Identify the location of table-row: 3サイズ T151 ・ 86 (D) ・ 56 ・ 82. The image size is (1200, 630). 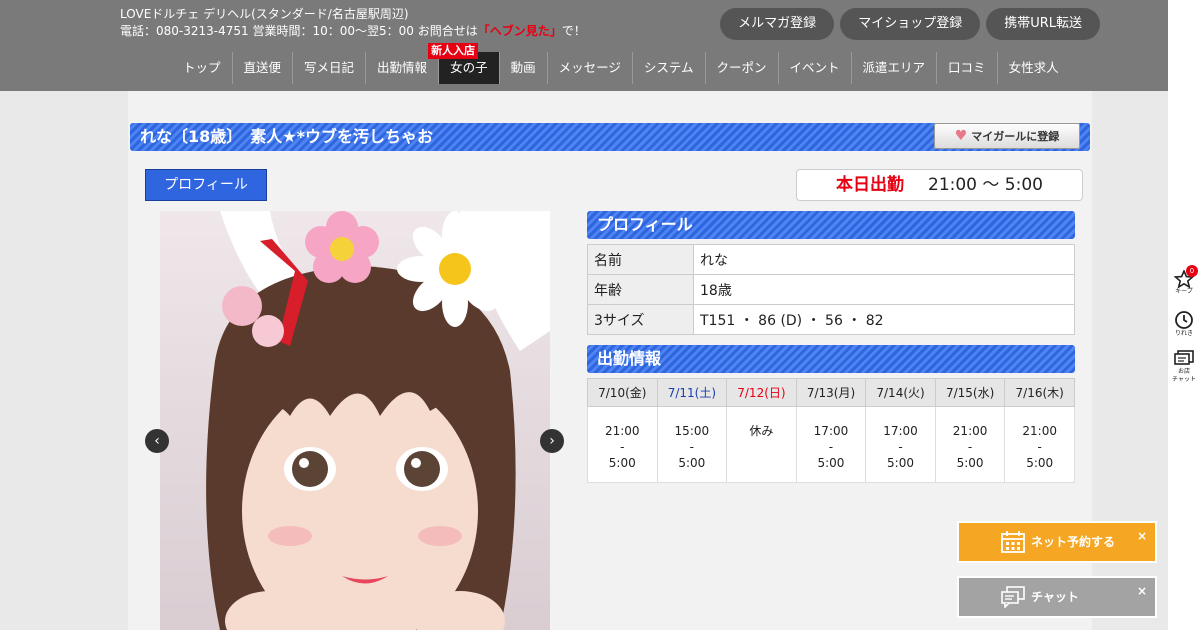
(831, 319).